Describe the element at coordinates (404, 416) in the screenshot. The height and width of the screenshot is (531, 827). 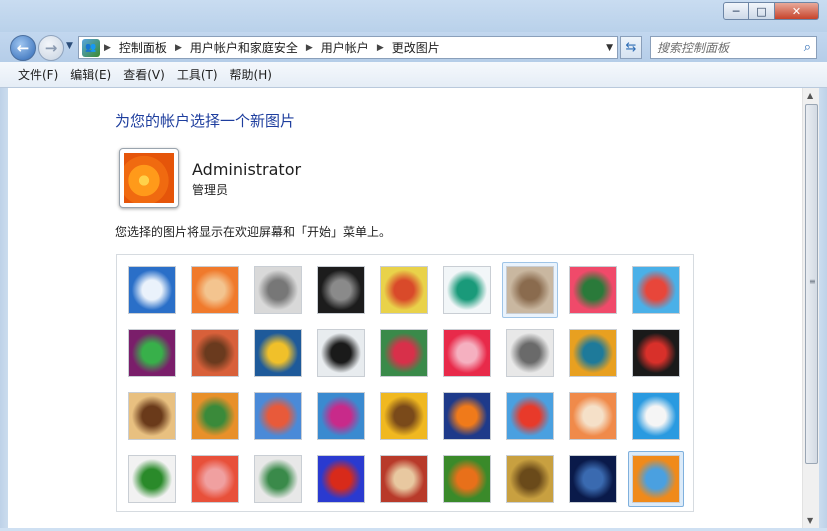
I see `picture-tile-sunflower` at that location.